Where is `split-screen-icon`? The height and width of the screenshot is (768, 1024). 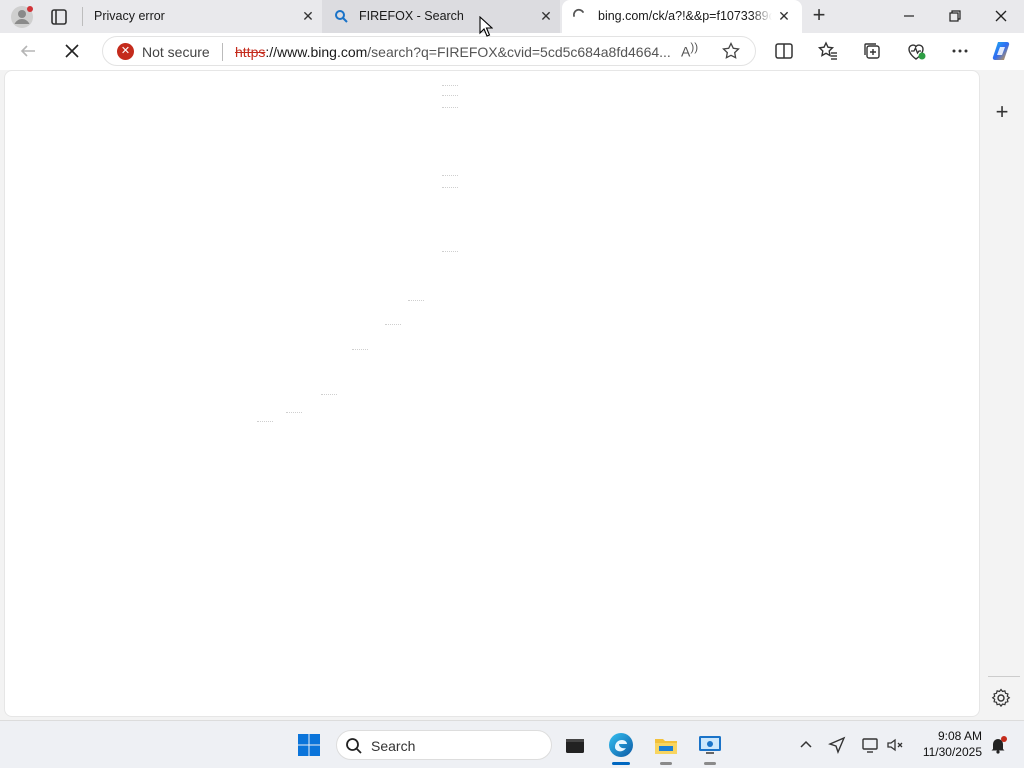
split-screen-icon is located at coordinates (784, 51).